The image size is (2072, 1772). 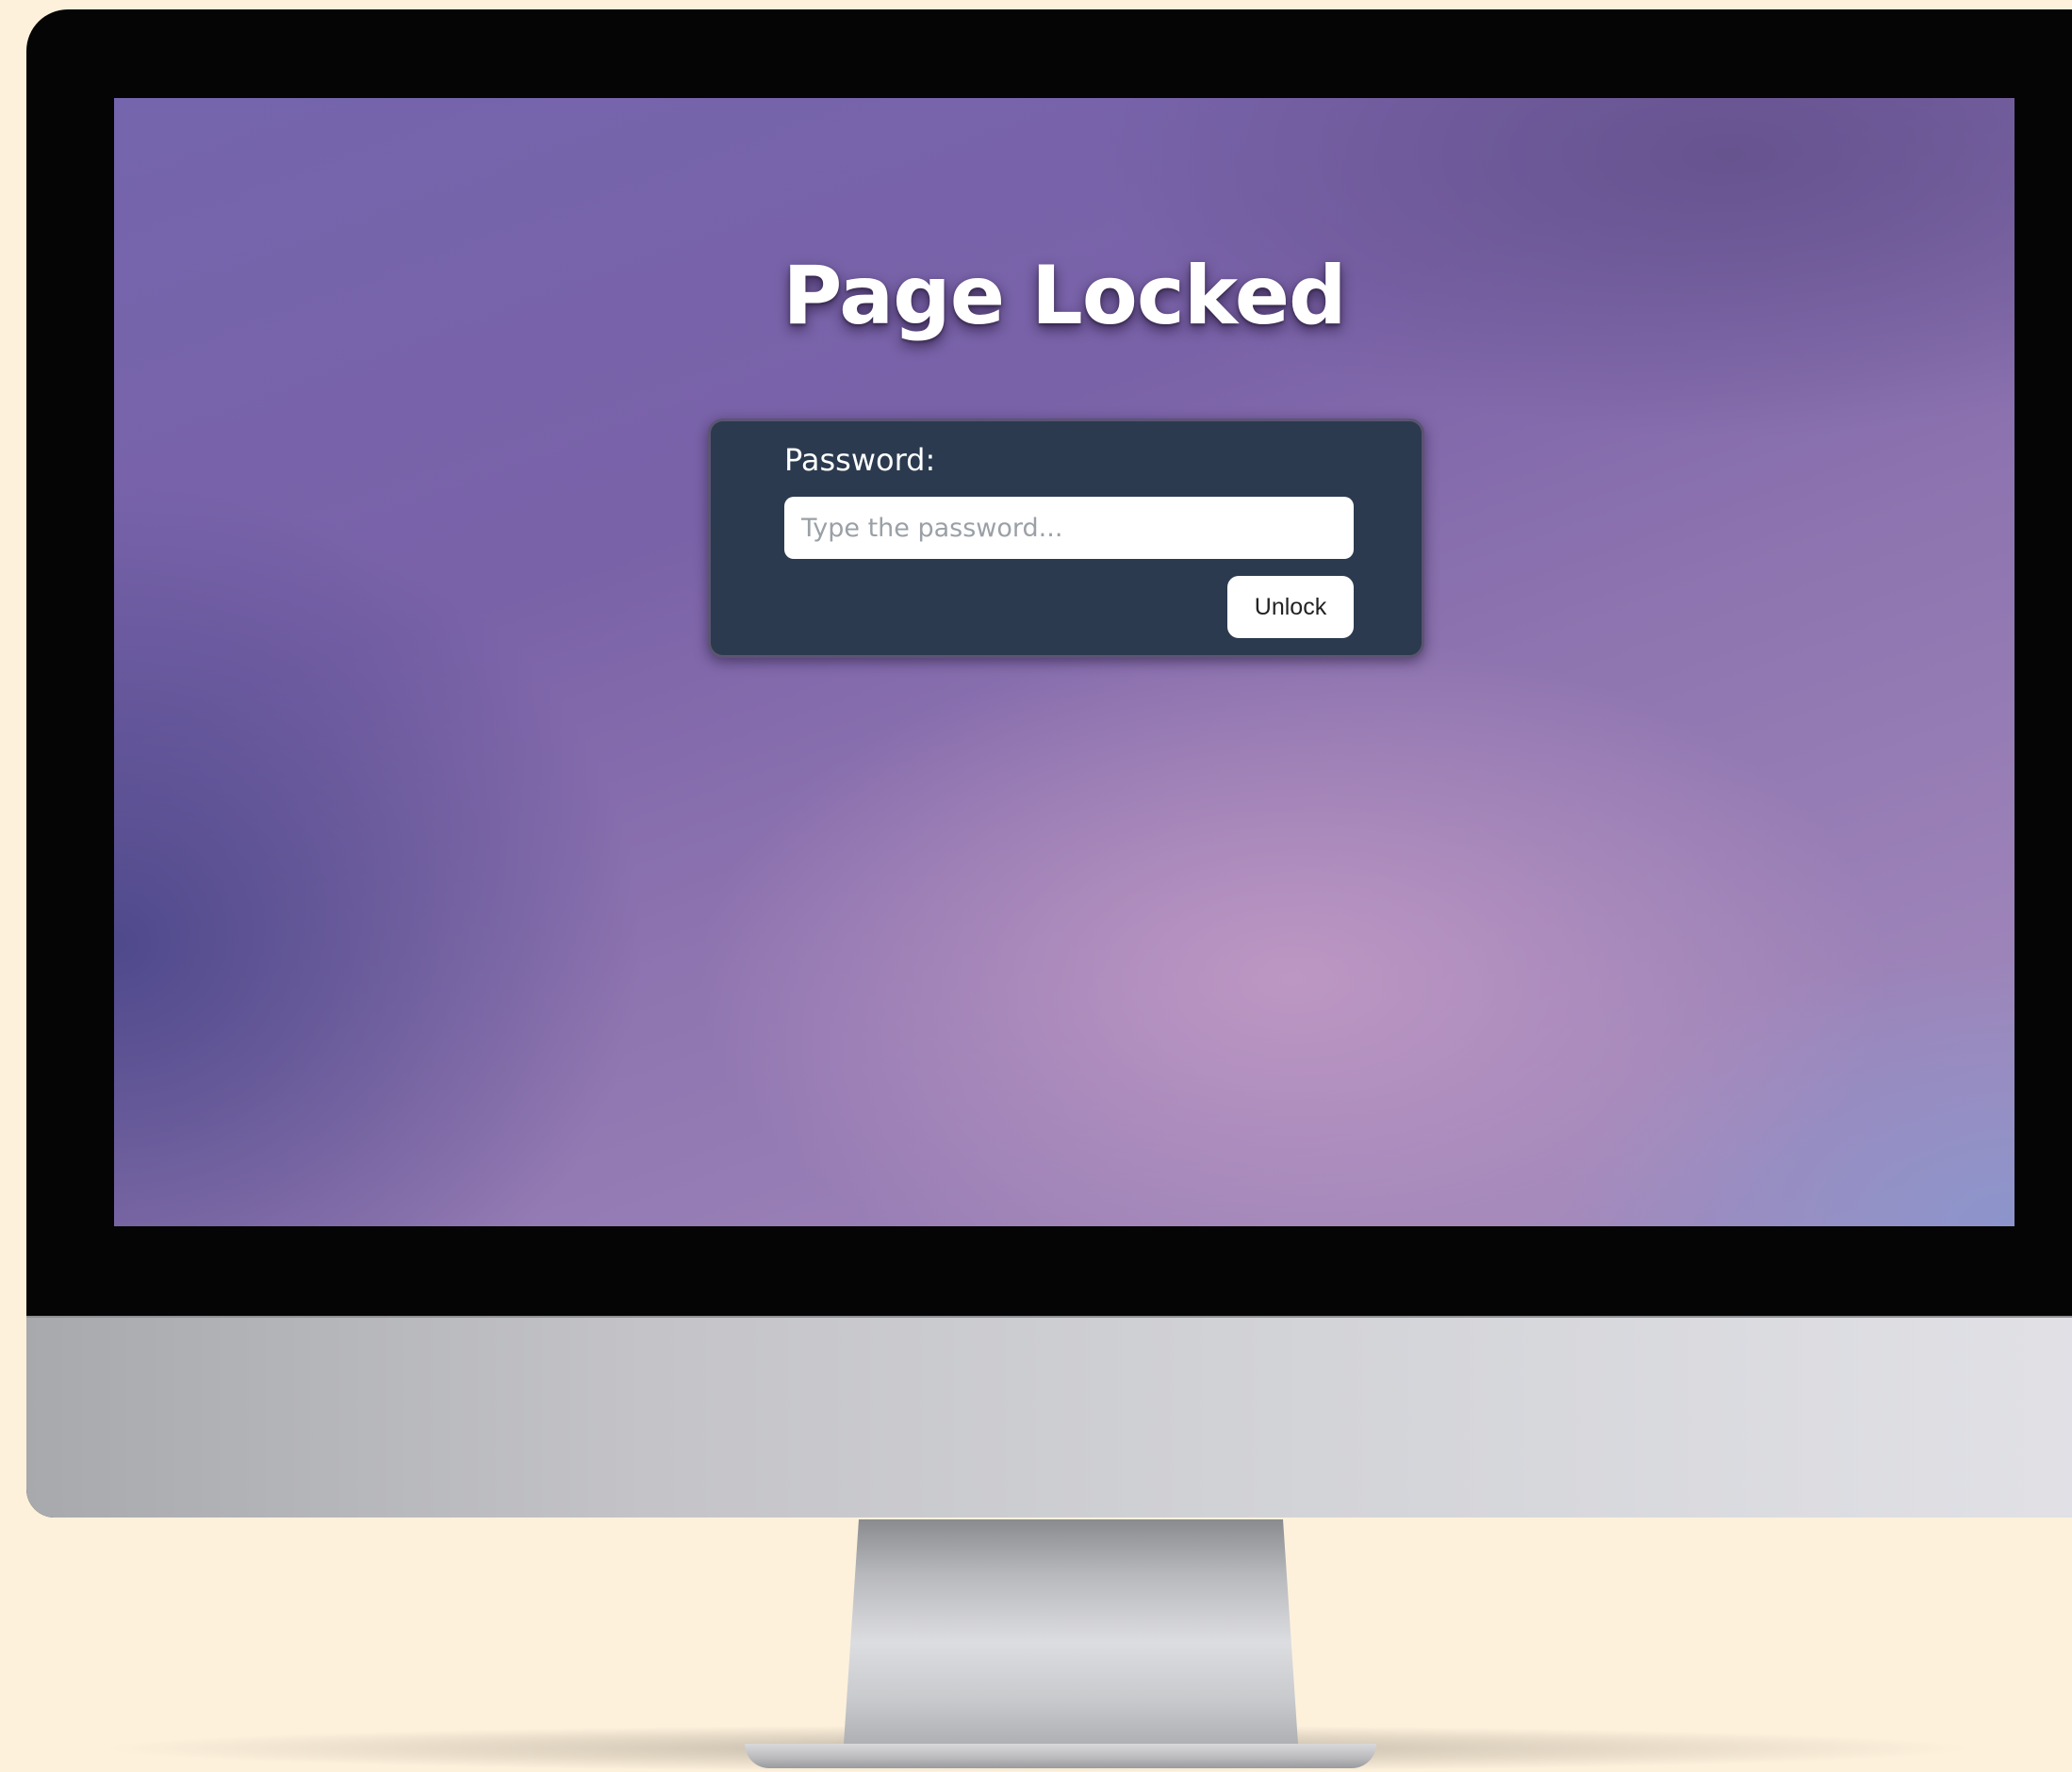 What do you see at coordinates (1071, 1631) in the screenshot?
I see `monitor-stand` at bounding box center [1071, 1631].